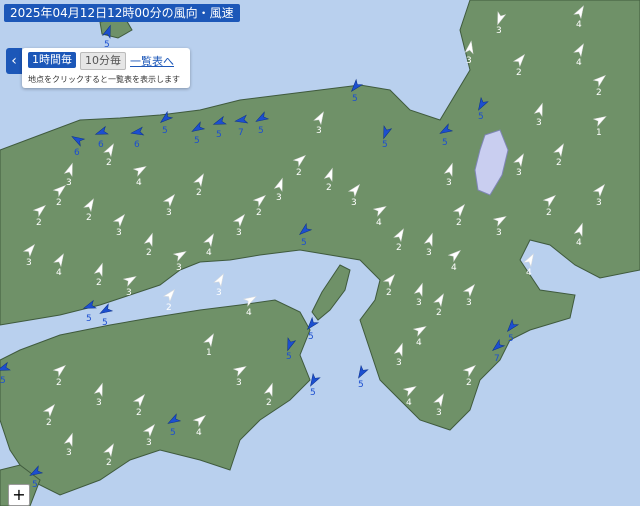 The image size is (640, 506). I want to click on control-panel: 1時間毎 10分毎 一覧表へ 地点をクリックすると一覧表を表示します, so click(106, 68).